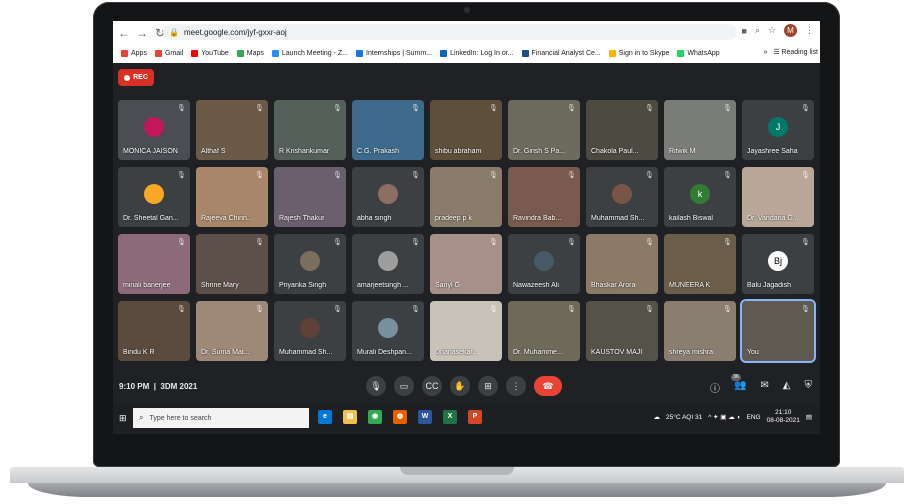 The width and height of the screenshot is (914, 504). What do you see at coordinates (700, 331) in the screenshot?
I see `participant-tile: 🎙 shreya mishra` at bounding box center [700, 331].